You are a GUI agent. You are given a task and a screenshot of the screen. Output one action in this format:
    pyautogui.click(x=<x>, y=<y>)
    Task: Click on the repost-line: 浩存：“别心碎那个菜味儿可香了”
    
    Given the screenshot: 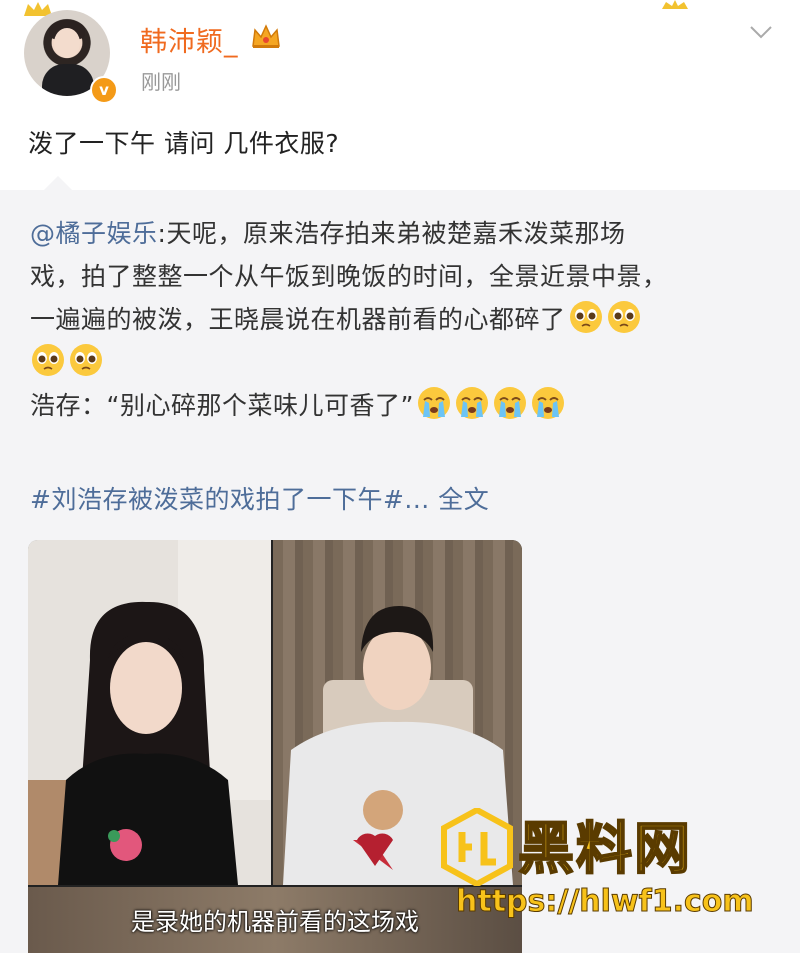 What is the action you would take?
    pyautogui.click(x=222, y=405)
    